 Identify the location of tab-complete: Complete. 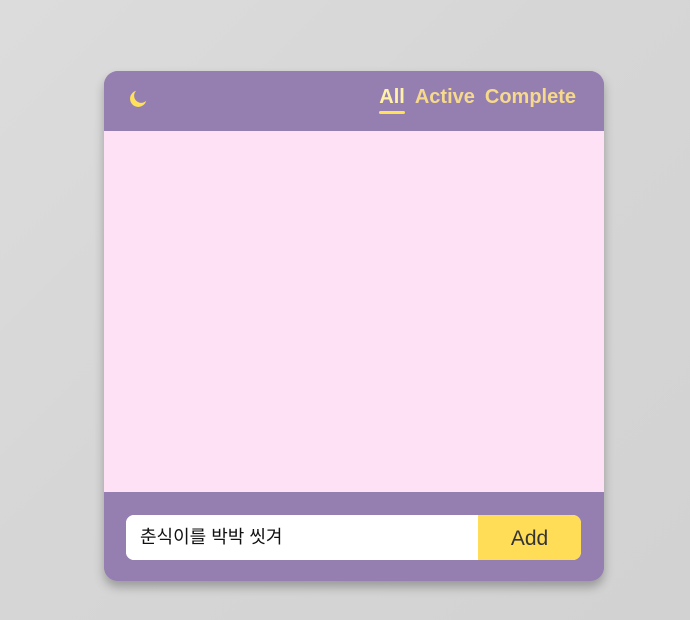
(530, 97).